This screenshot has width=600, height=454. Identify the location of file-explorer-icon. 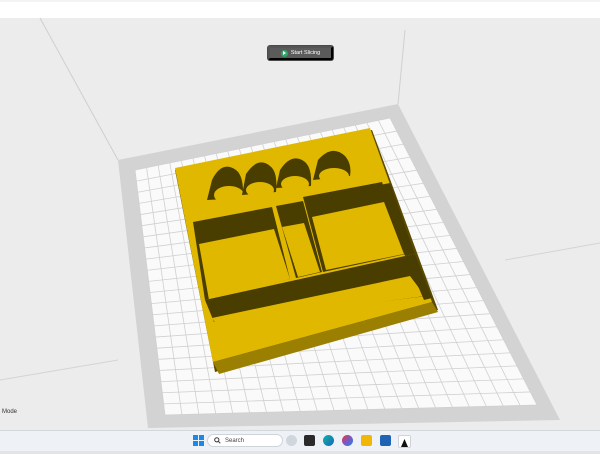
(366, 440).